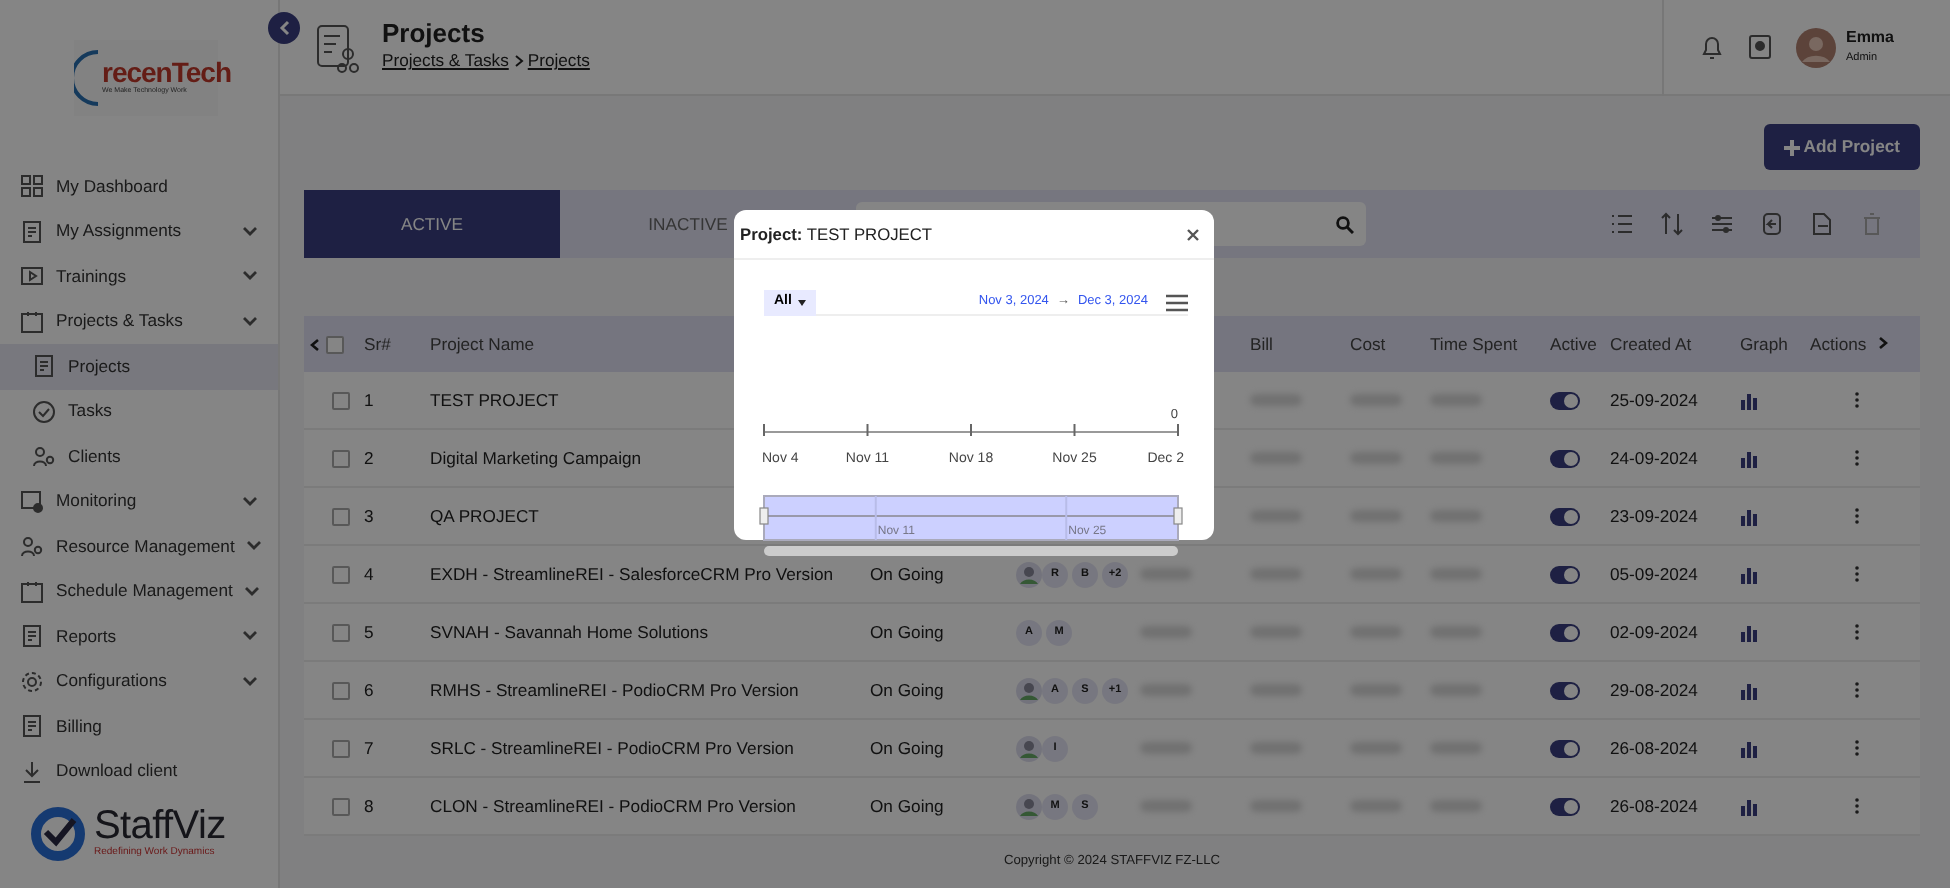 This screenshot has height=888, width=1950. I want to click on table-cell: 25-09-2024, so click(1654, 400).